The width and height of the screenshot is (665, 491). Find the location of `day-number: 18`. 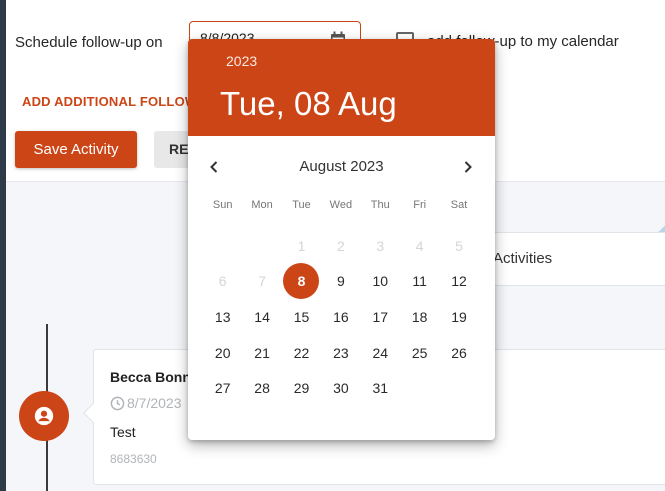

day-number: 18 is located at coordinates (419, 316).